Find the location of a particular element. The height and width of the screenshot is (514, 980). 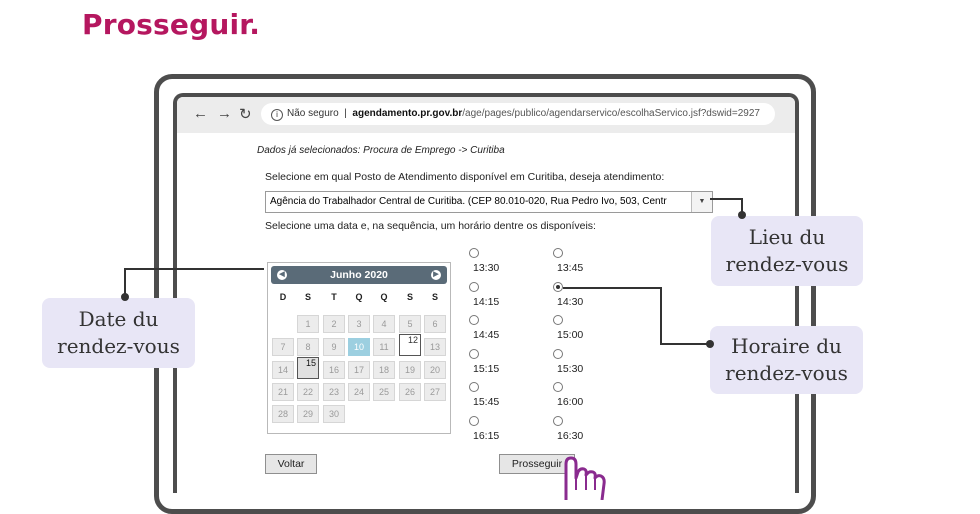

location-callout-line1: Lieu du is located at coordinates (787, 237).